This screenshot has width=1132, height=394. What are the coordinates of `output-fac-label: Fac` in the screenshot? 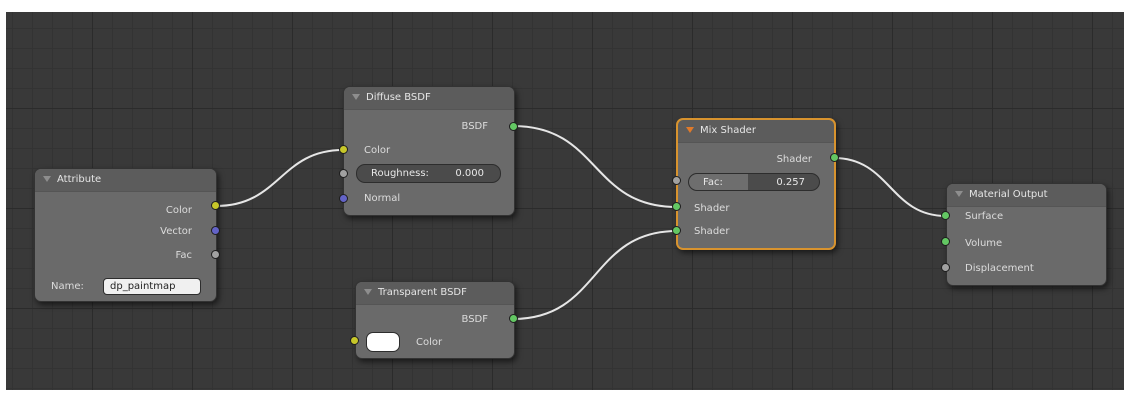 It's located at (183, 255).